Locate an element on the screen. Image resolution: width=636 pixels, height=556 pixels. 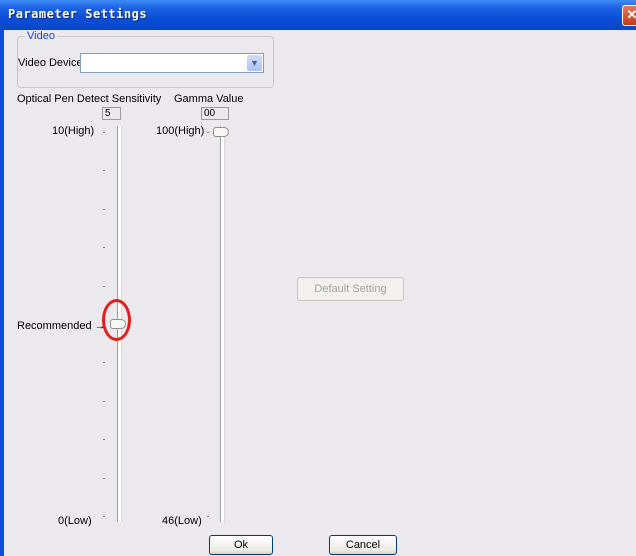
sensitivity-max-label: 10(High) is located at coordinates (73, 131).